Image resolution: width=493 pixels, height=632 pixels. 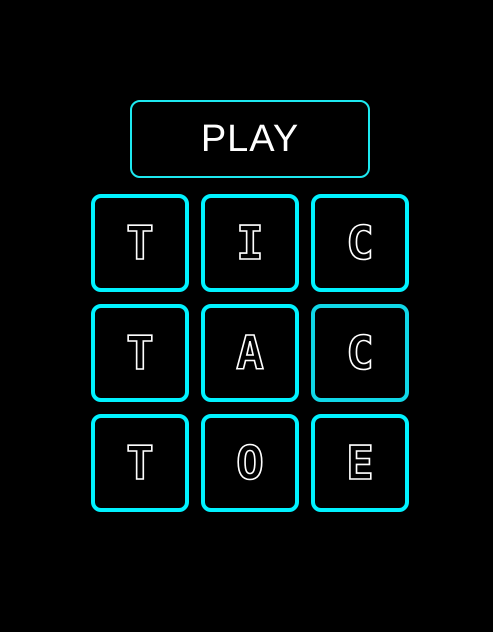 I want to click on play-button: PLAY, so click(x=250, y=139).